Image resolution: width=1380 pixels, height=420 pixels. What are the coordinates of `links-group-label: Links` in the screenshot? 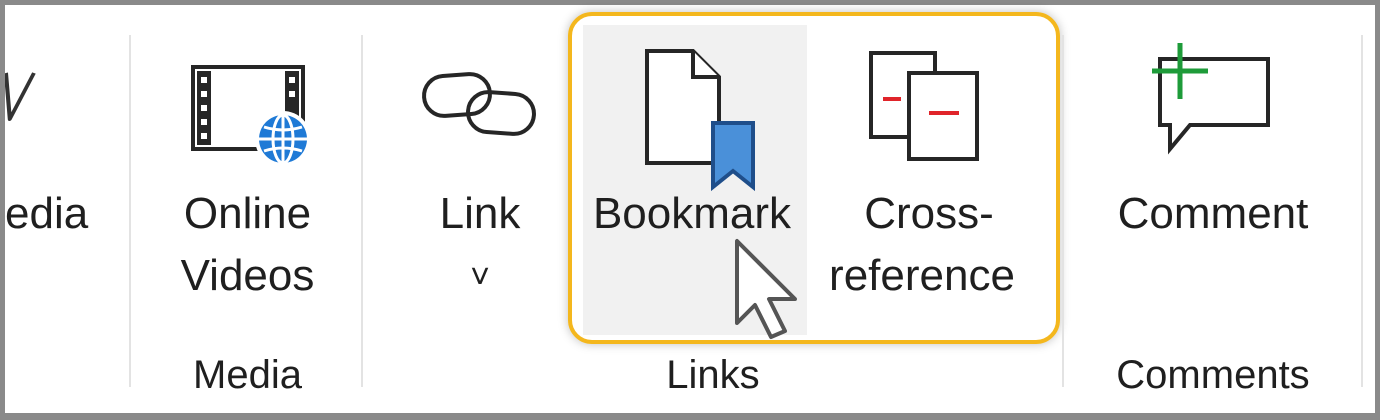 It's located at (713, 375).